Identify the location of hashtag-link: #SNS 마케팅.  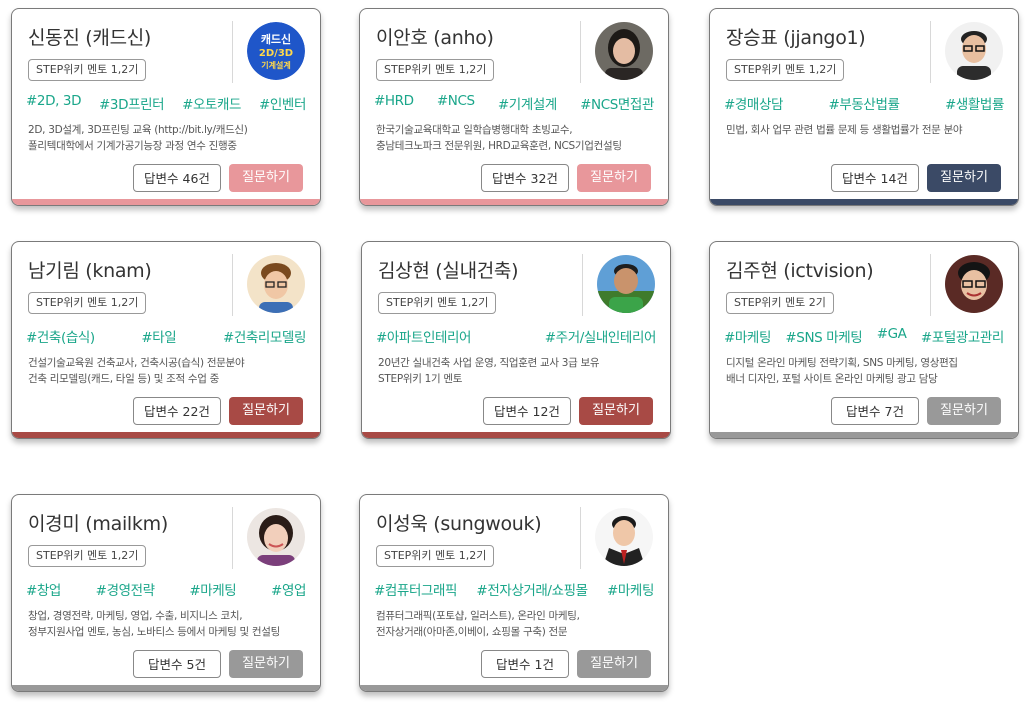
(823, 336).